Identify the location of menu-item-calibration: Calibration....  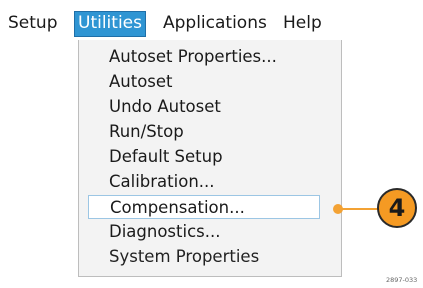
(162, 182).